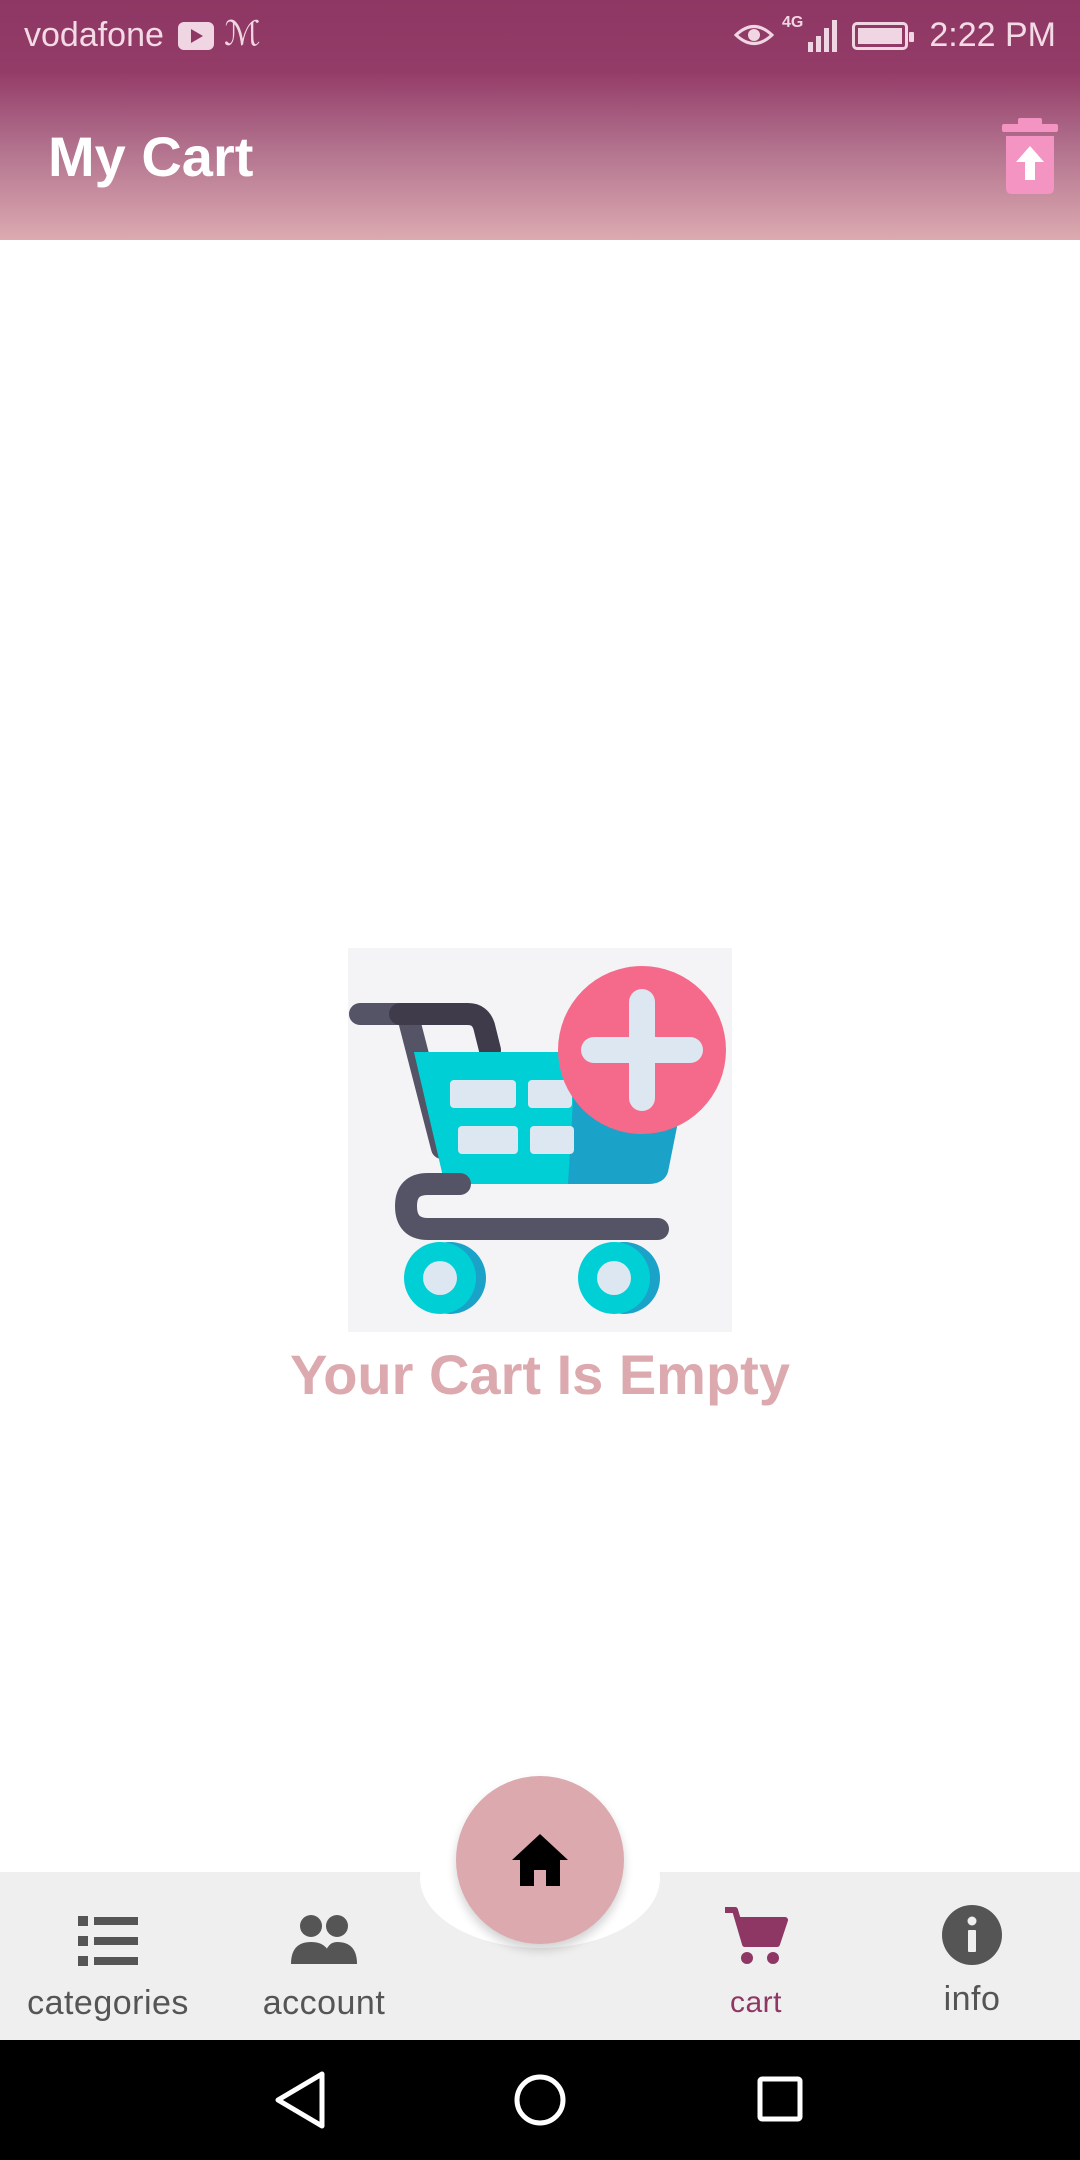  What do you see at coordinates (780, 2100) in the screenshot?
I see `recents-icon` at bounding box center [780, 2100].